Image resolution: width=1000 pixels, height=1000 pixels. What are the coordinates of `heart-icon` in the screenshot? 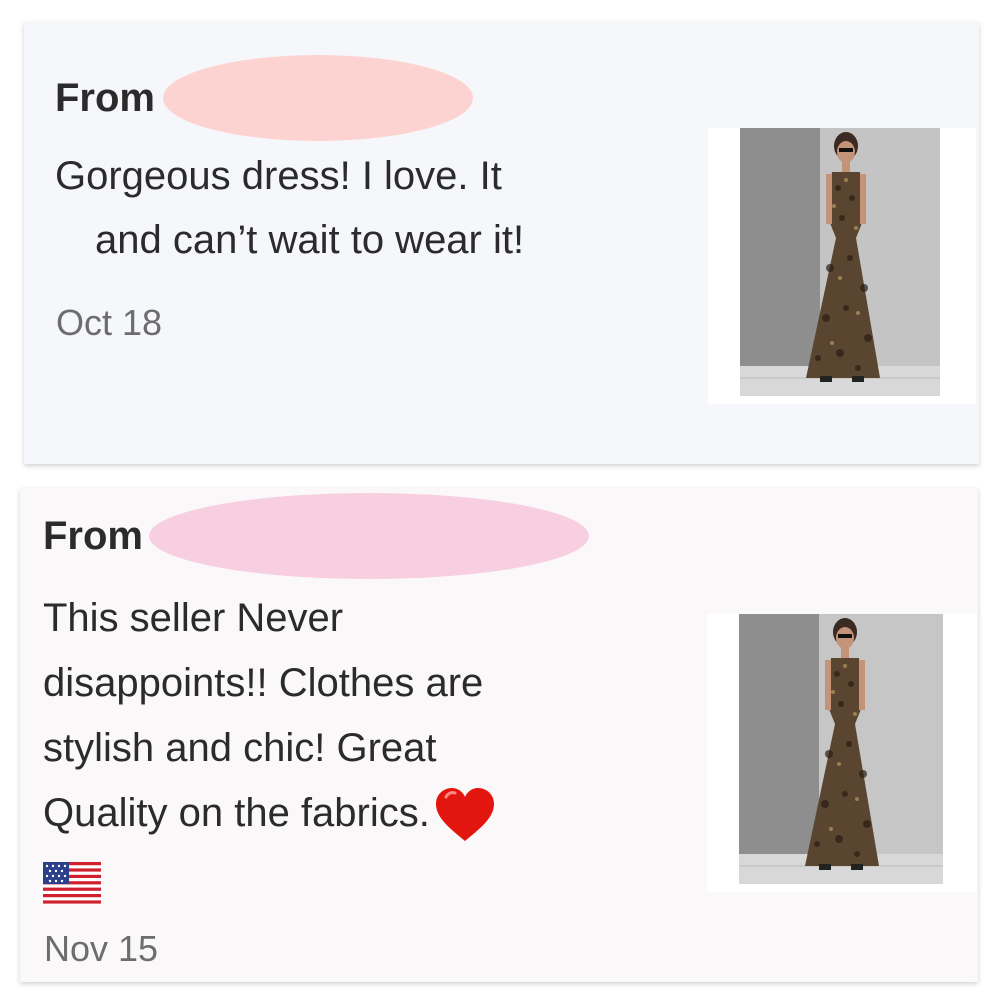 It's located at (464, 815).